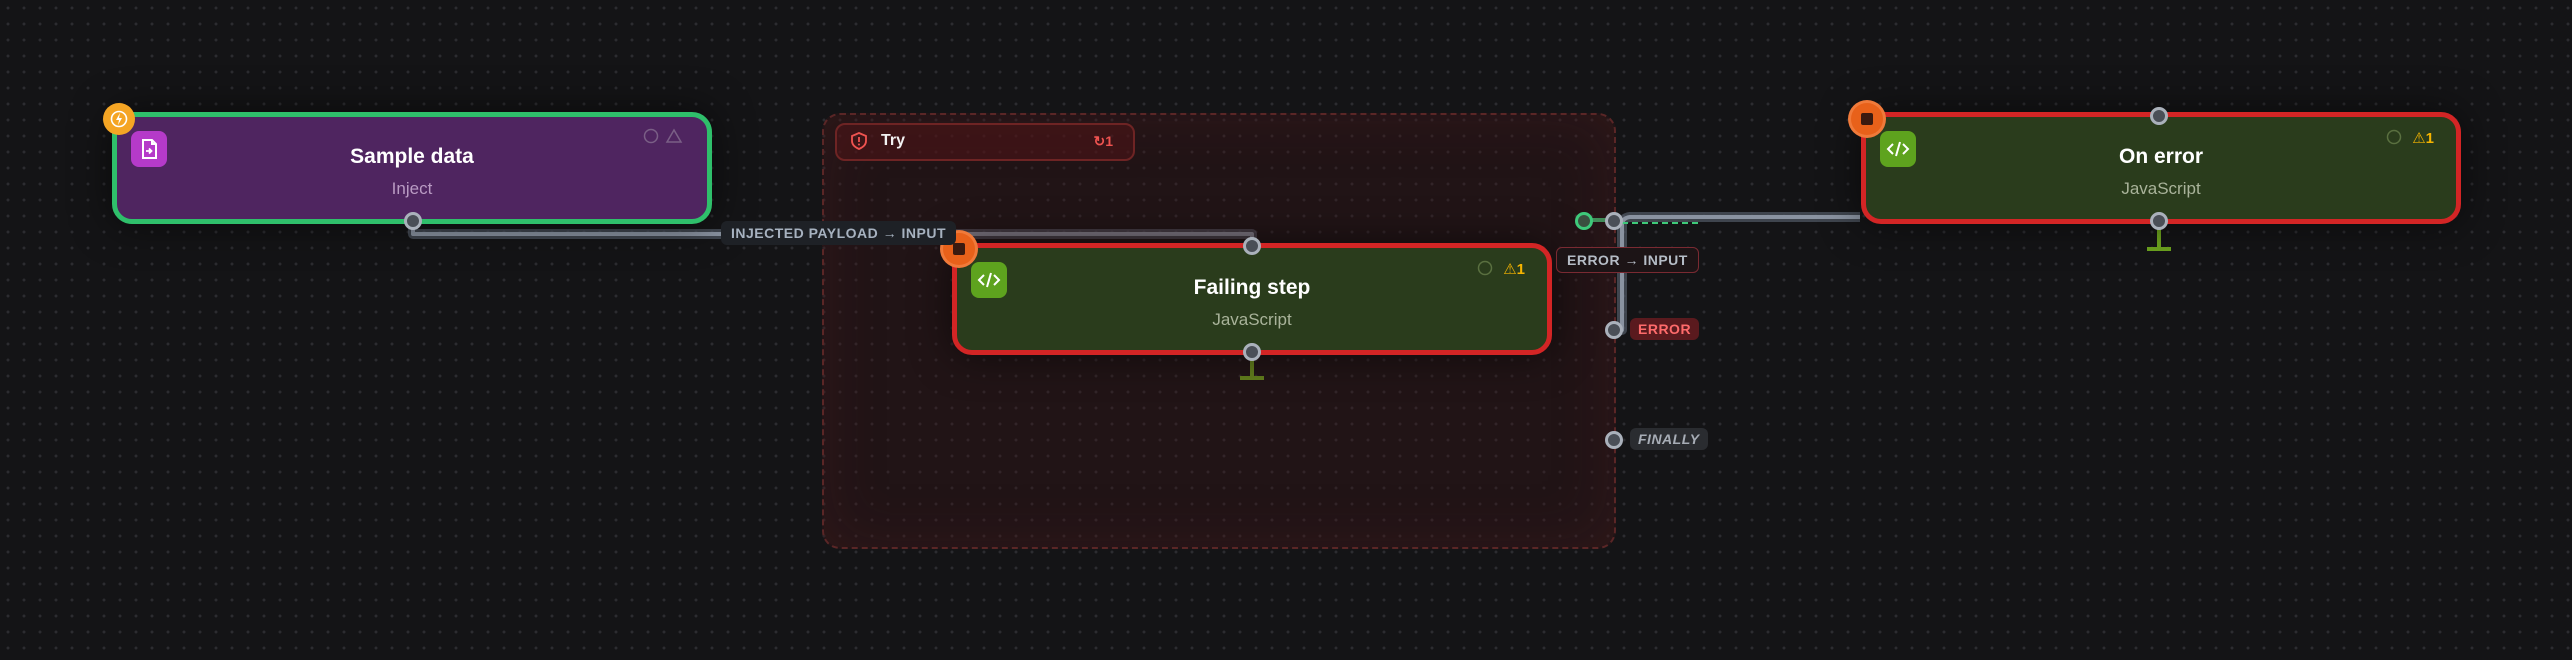 The image size is (2572, 660). I want to click on try-finally-handle, so click(1614, 440).